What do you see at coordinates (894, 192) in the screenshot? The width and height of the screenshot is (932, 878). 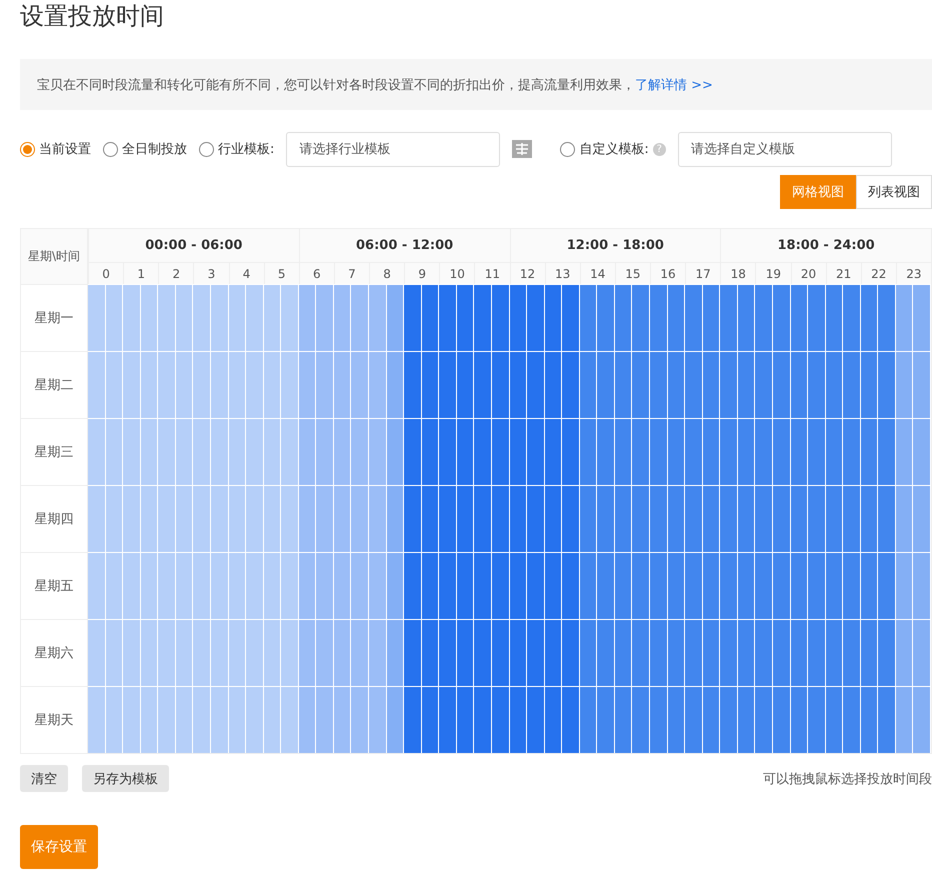 I see `view-tab: 列表视图` at bounding box center [894, 192].